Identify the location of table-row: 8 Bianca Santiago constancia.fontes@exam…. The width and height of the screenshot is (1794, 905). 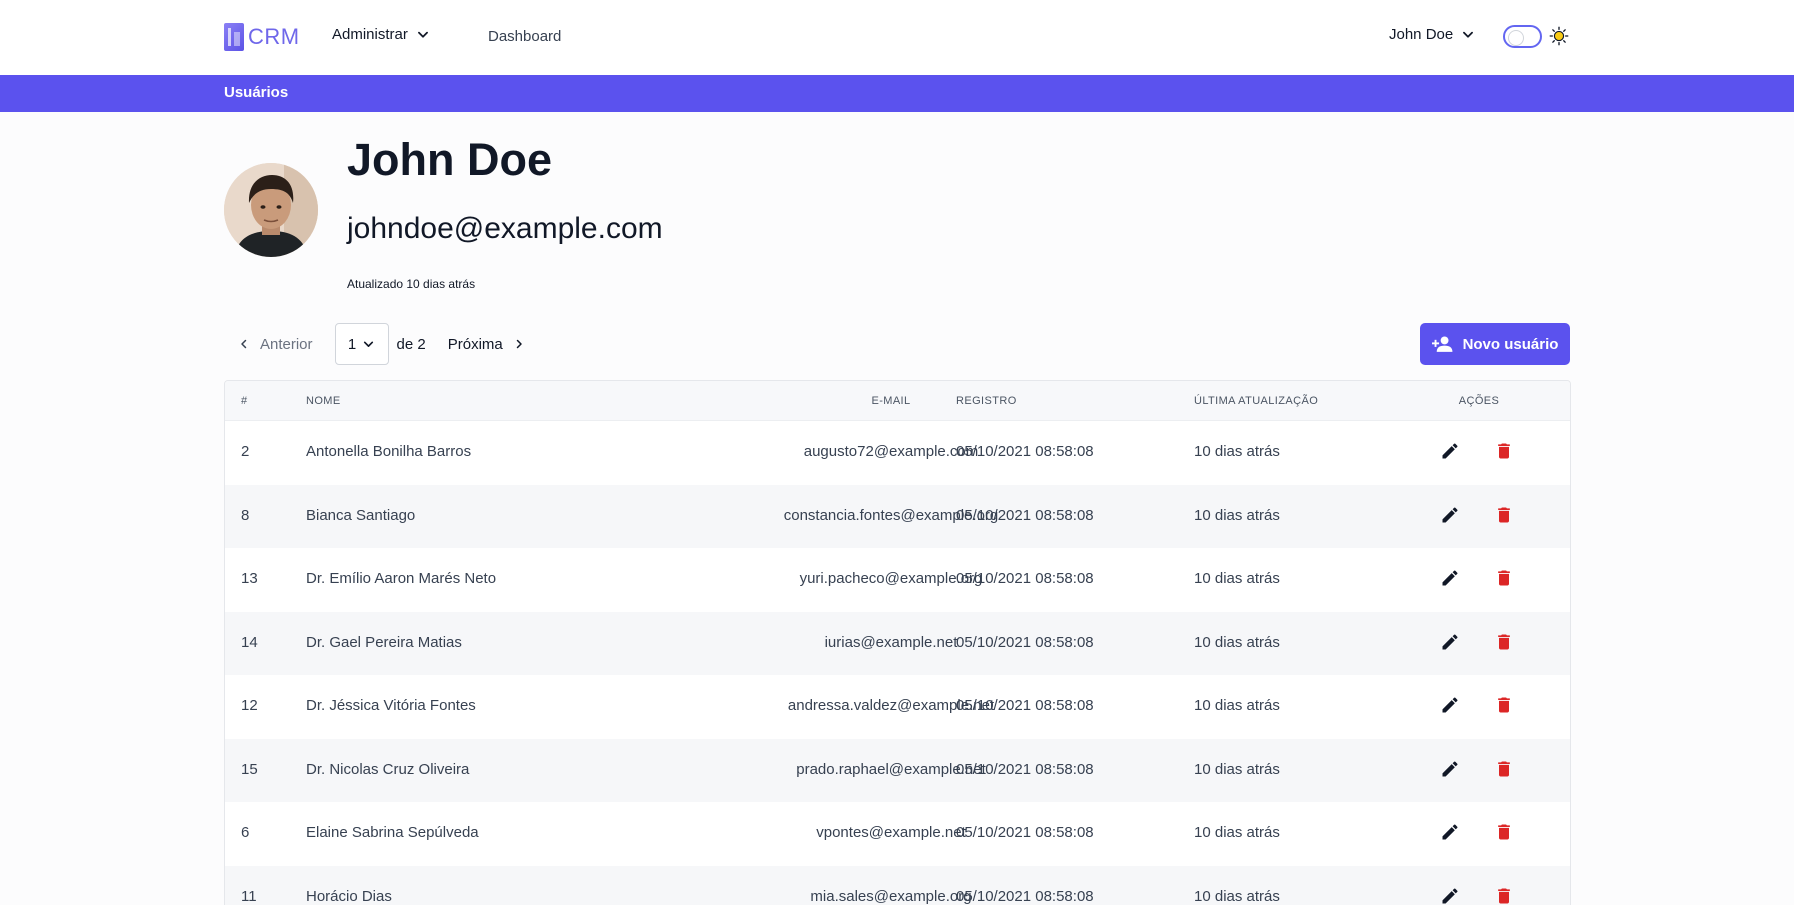
(897, 516).